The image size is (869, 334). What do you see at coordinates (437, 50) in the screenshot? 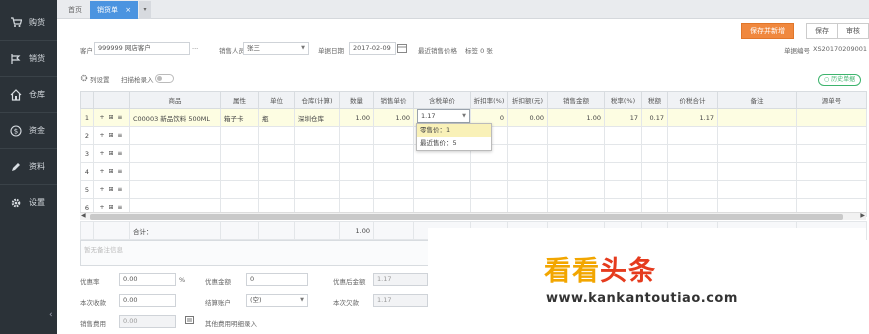
I see `last-price-link: 最近销售价格` at bounding box center [437, 50].